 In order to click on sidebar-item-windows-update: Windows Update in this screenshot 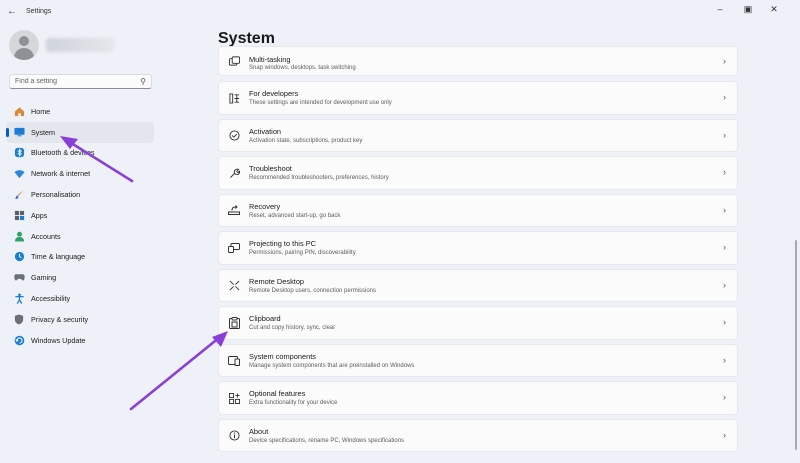, I will do `click(80, 340)`.